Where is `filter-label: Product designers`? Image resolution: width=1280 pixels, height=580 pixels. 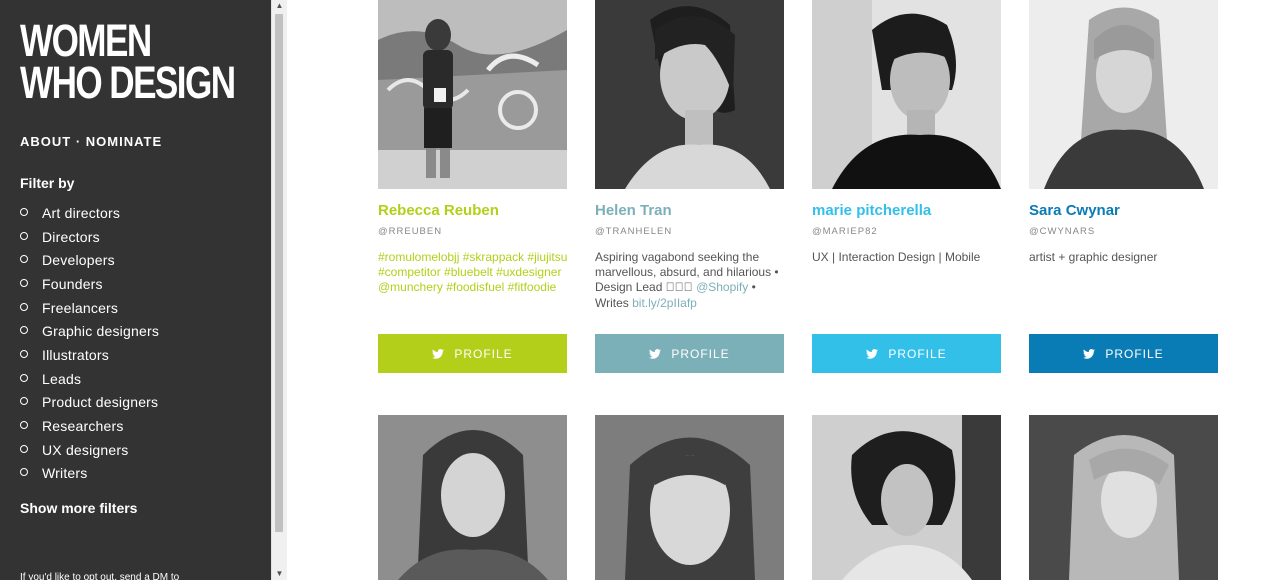
filter-label: Product designers is located at coordinates (100, 402).